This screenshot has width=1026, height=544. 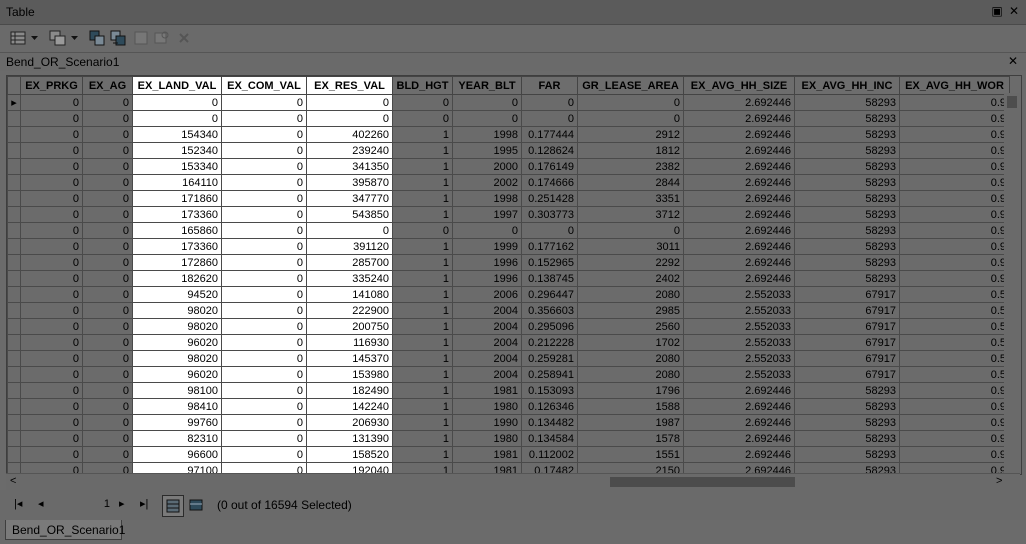 I want to click on table-cell: 0.112002, so click(x=549, y=454).